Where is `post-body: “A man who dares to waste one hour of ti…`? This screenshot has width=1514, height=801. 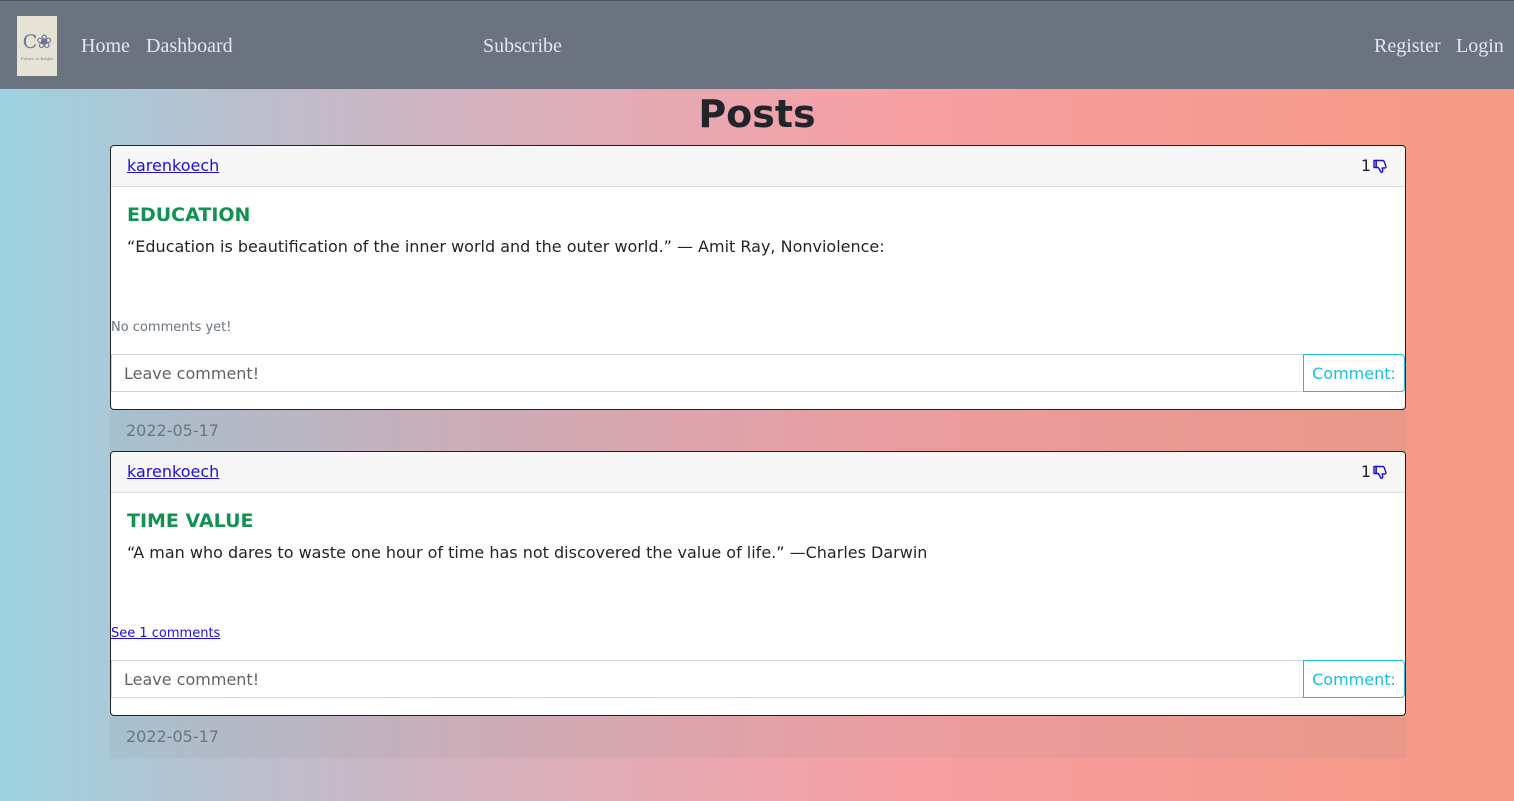
post-body: “A man who dares to waste one hour of ti… is located at coordinates (527, 552).